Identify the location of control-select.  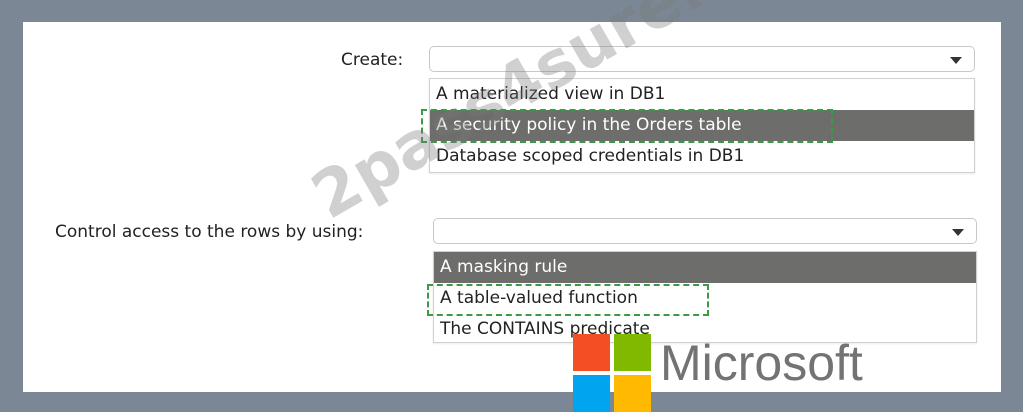
(705, 231).